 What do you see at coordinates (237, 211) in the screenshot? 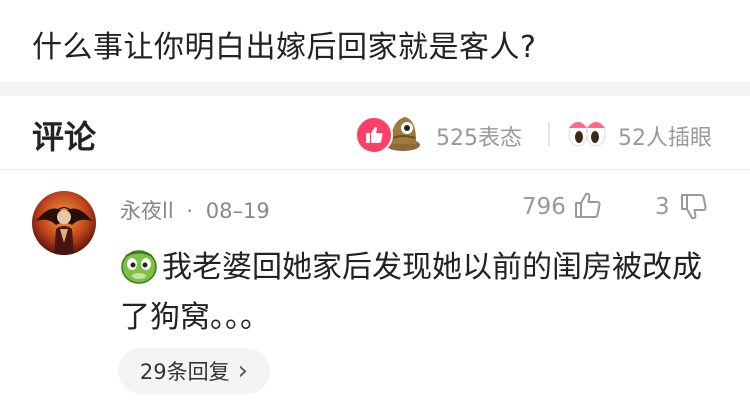
I see `comment-date: 08–19` at bounding box center [237, 211].